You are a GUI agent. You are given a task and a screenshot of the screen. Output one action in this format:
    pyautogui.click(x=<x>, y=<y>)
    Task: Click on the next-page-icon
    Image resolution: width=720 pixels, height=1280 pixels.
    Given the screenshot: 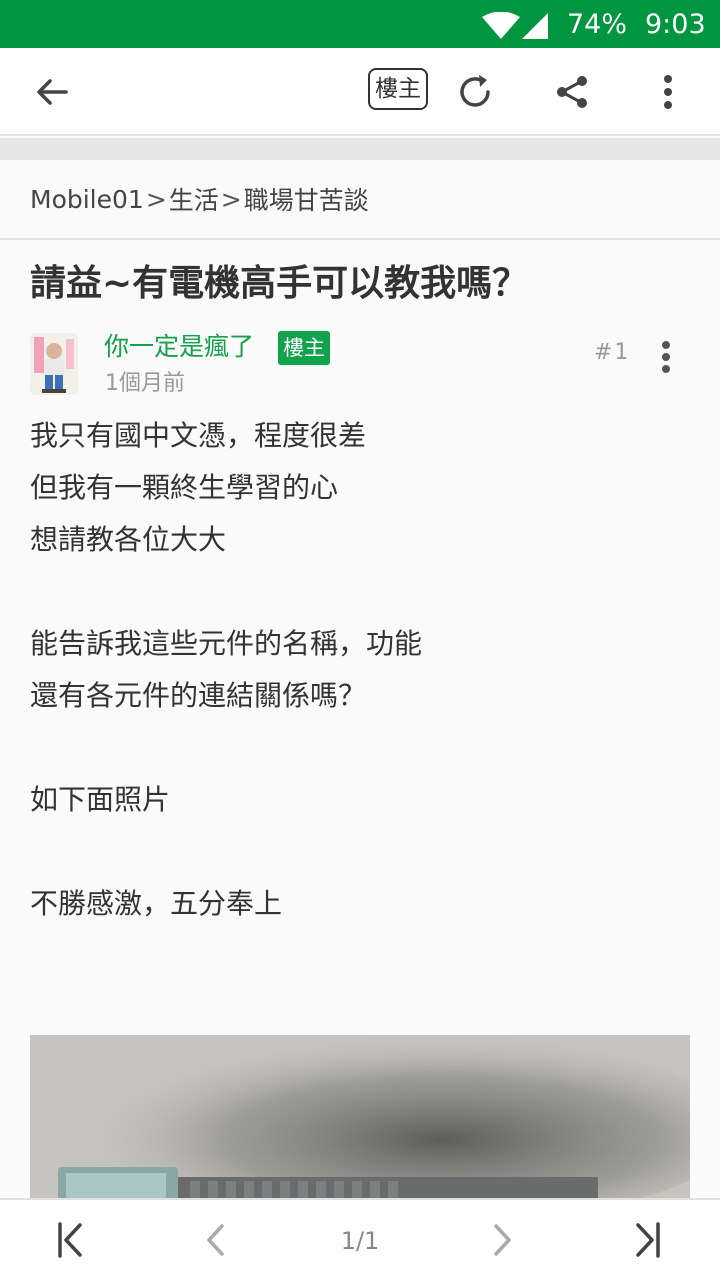 What is the action you would take?
    pyautogui.click(x=502, y=1240)
    